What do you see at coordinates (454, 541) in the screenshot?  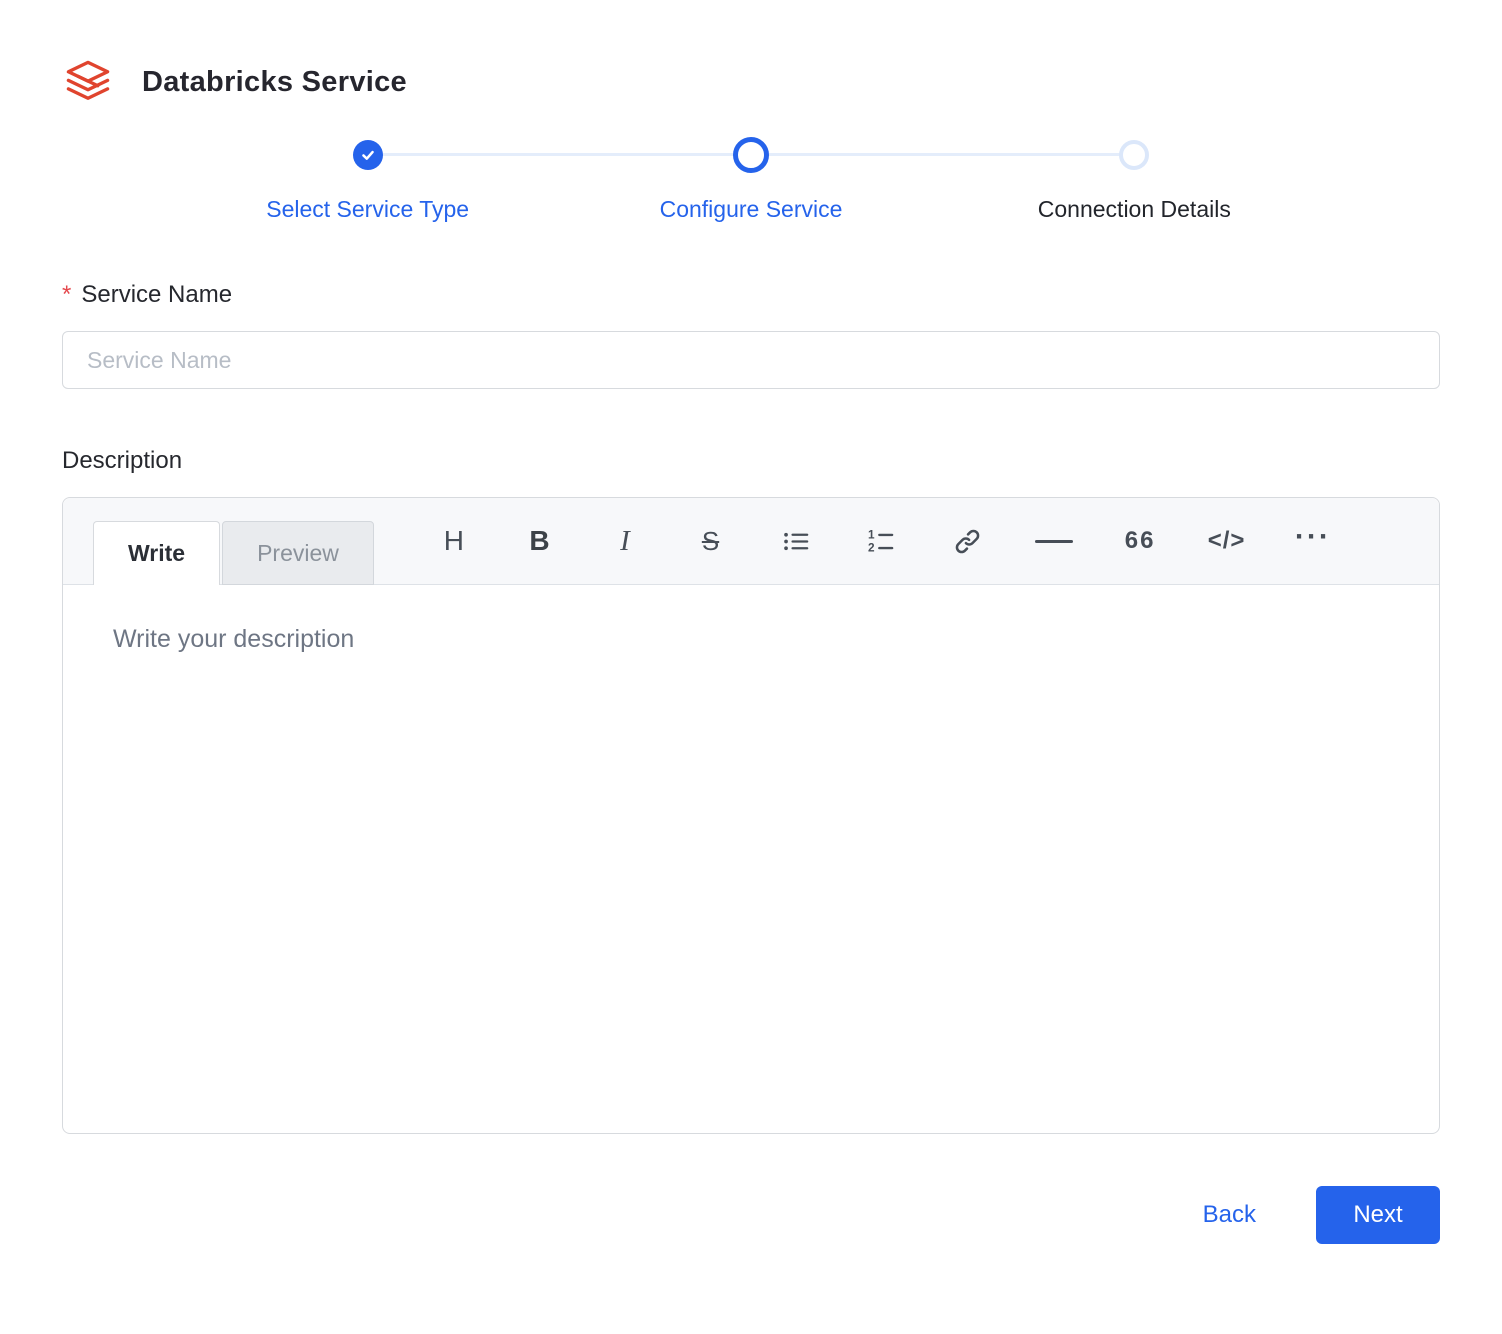 I see `heading-icon: H` at bounding box center [454, 541].